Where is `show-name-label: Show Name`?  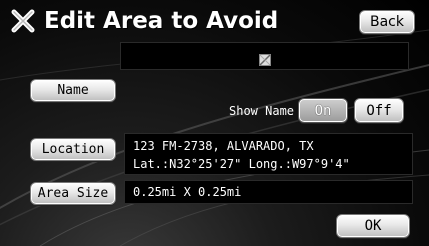
show-name-label: Show Name is located at coordinates (262, 111).